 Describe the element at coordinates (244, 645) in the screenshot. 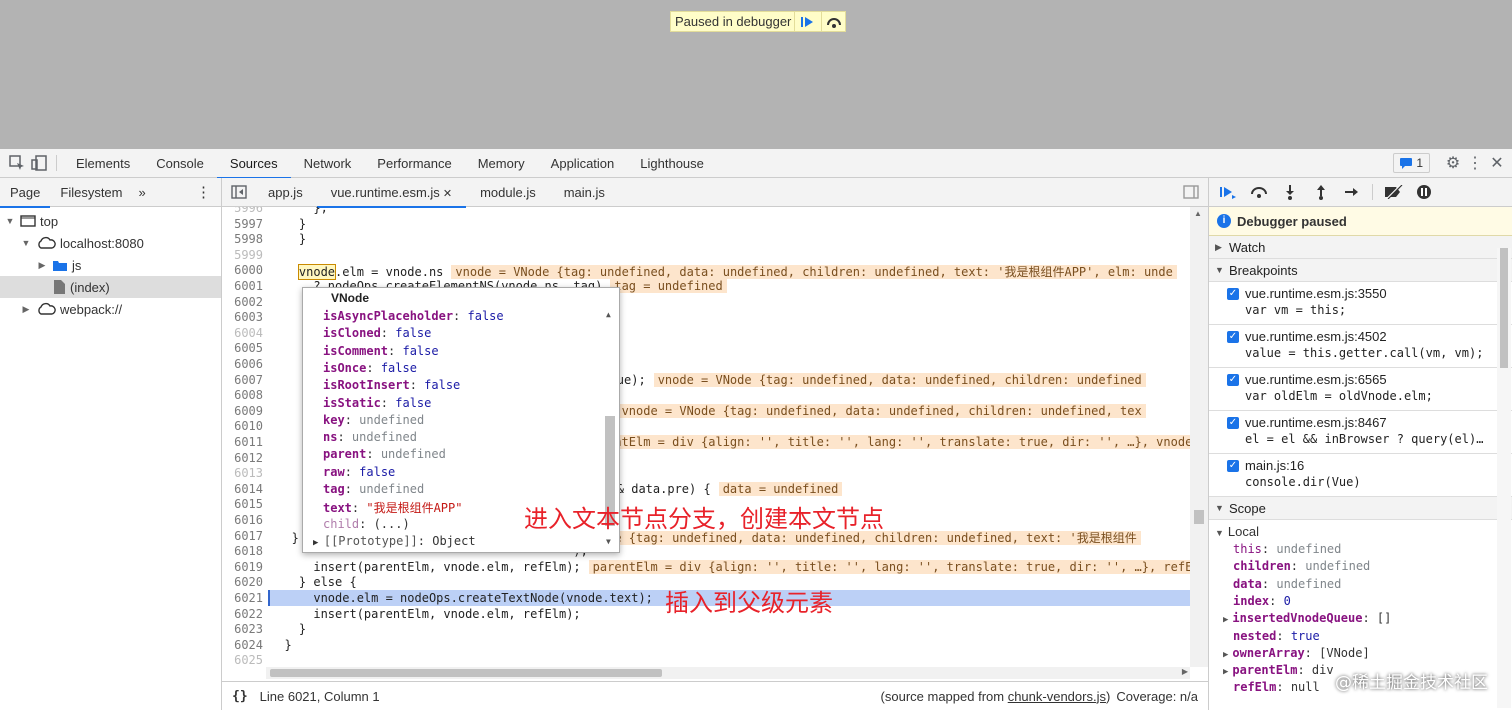

I see `line-number: 6024` at that location.